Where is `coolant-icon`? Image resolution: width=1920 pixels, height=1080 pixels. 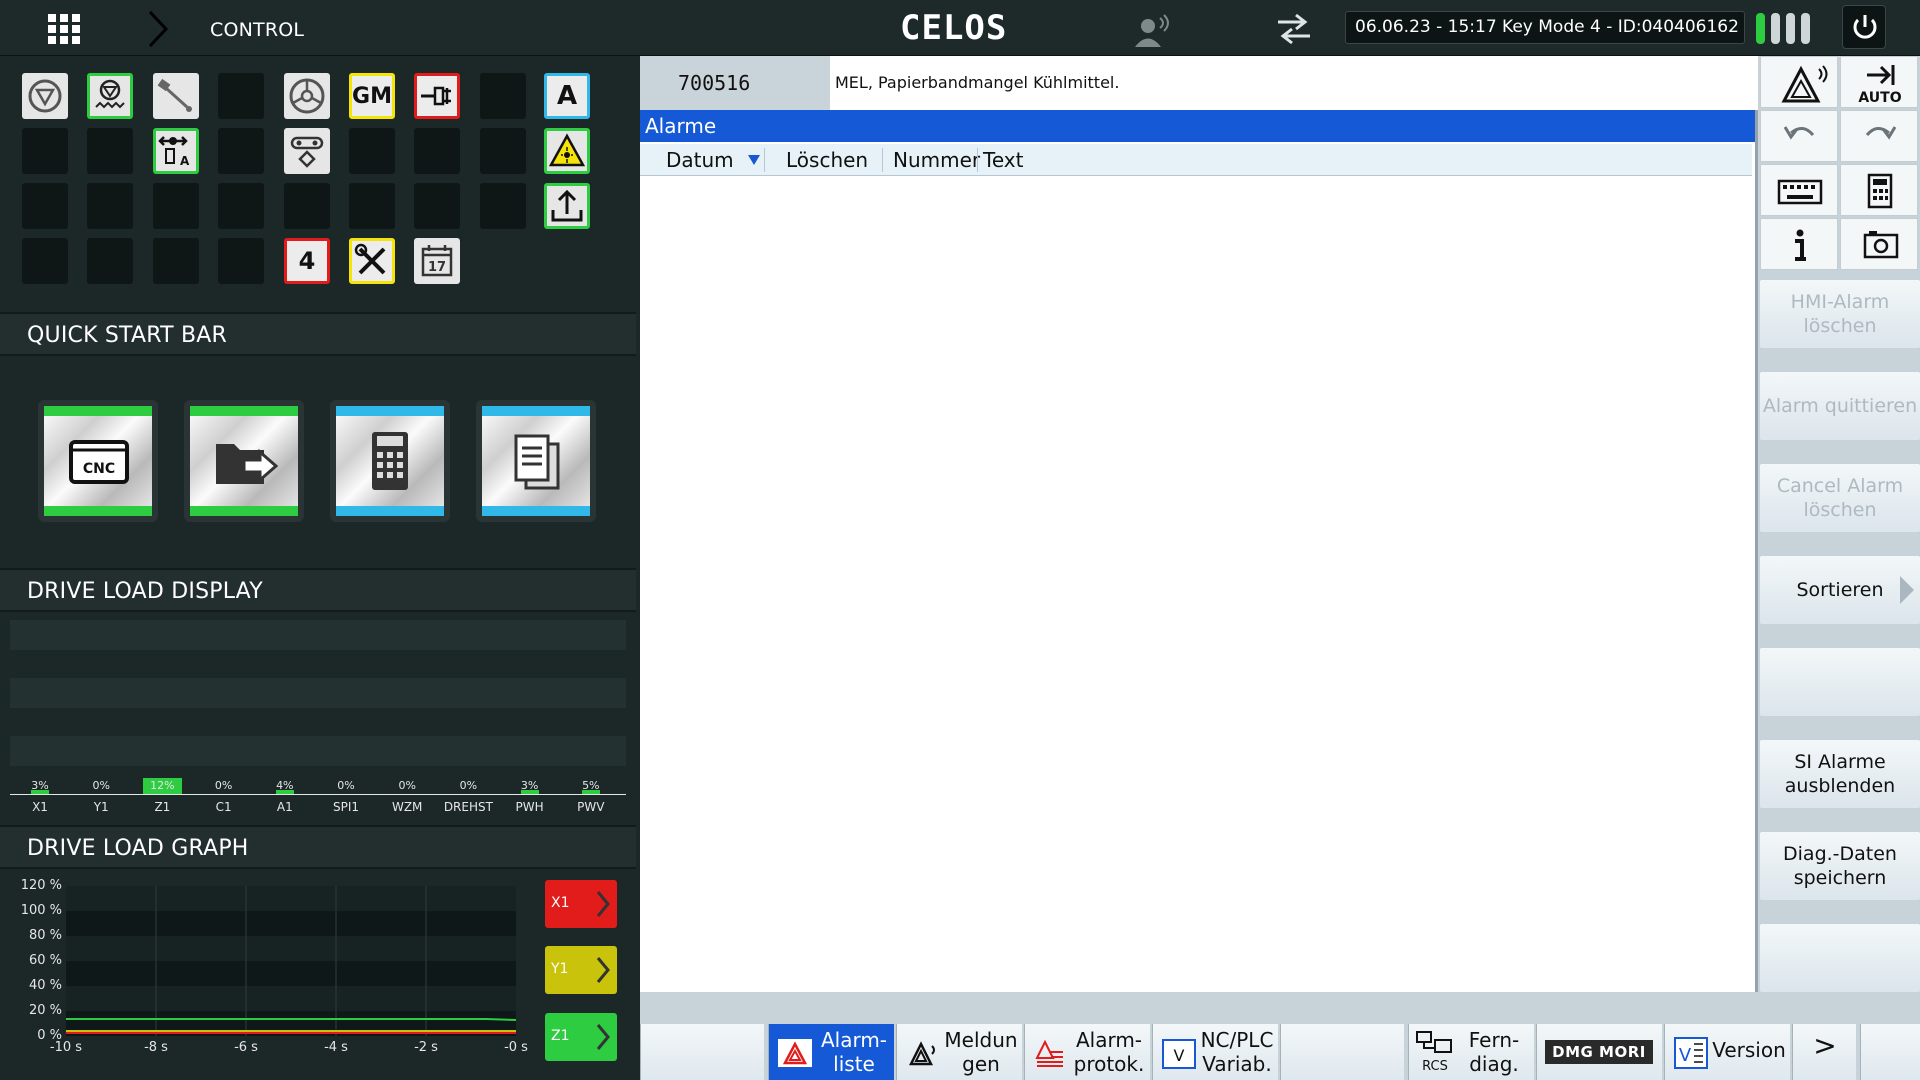
coolant-icon is located at coordinates (110, 96).